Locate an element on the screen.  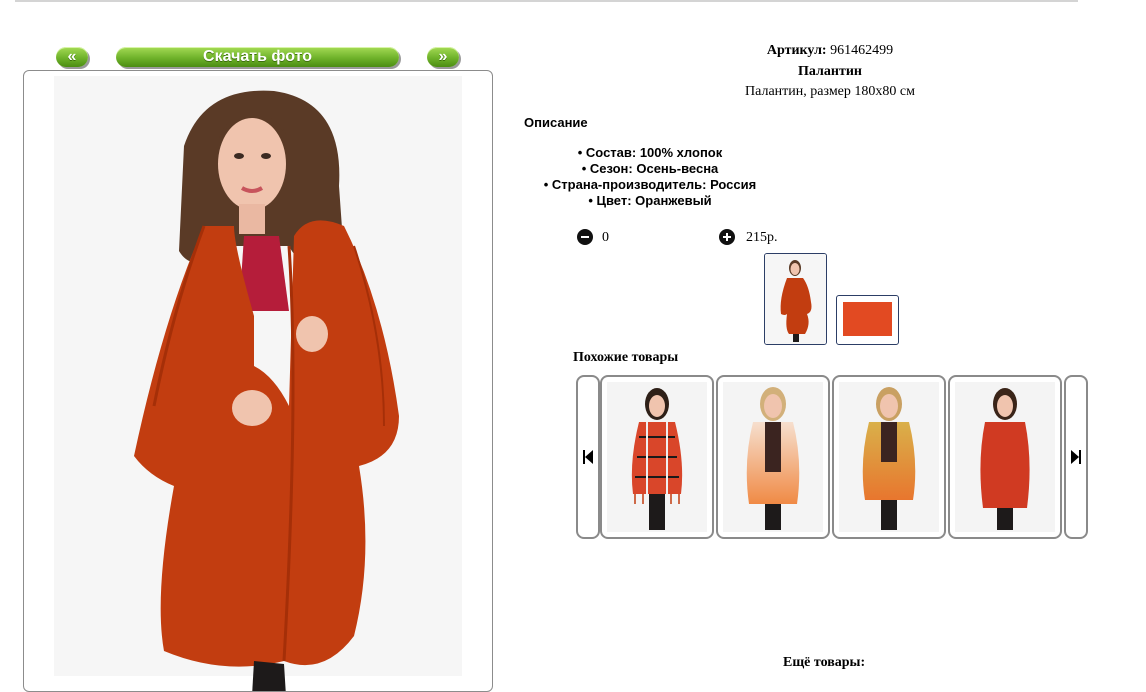
price: 215р. is located at coordinates (762, 237).